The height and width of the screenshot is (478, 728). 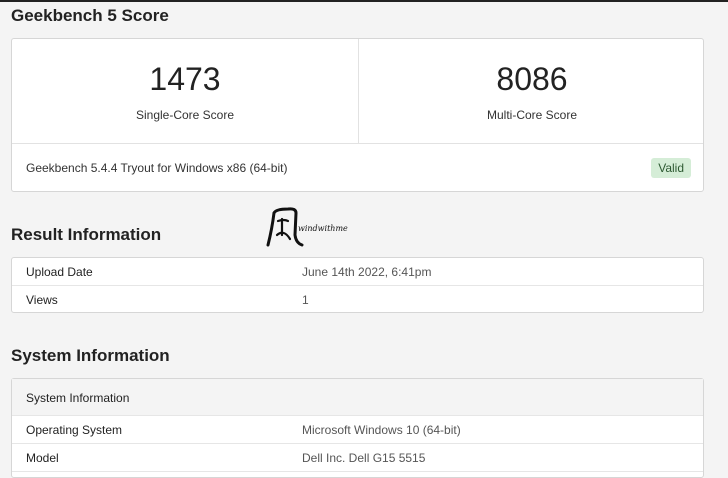 I want to click on row-key: Operating System, so click(x=74, y=430).